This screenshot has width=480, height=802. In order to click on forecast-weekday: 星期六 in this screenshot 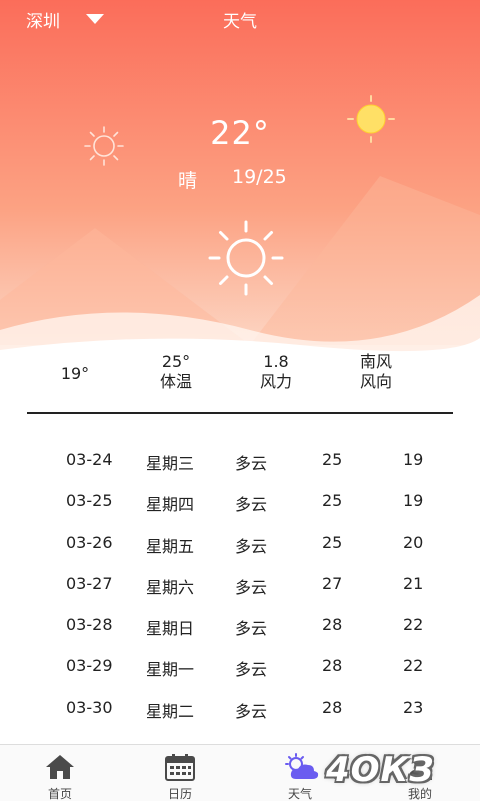, I will do `click(170, 587)`.